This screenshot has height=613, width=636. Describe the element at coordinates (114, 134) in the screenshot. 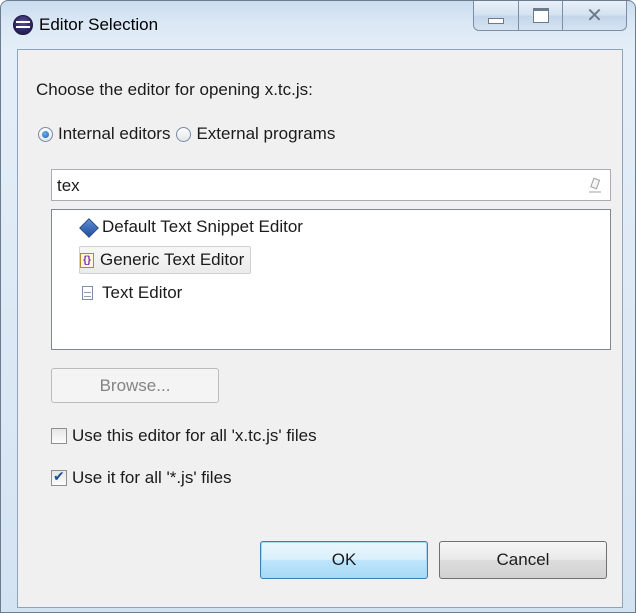

I see `internal-editors-label: Internal editors` at that location.